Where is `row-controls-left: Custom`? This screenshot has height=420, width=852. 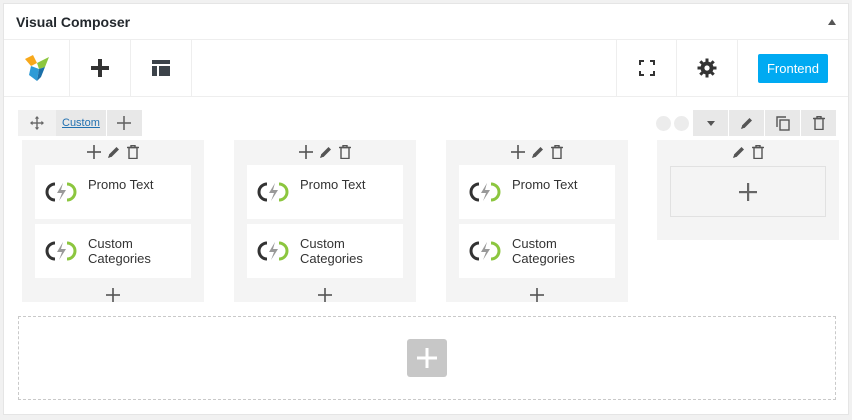
row-controls-left: Custom is located at coordinates (80, 123).